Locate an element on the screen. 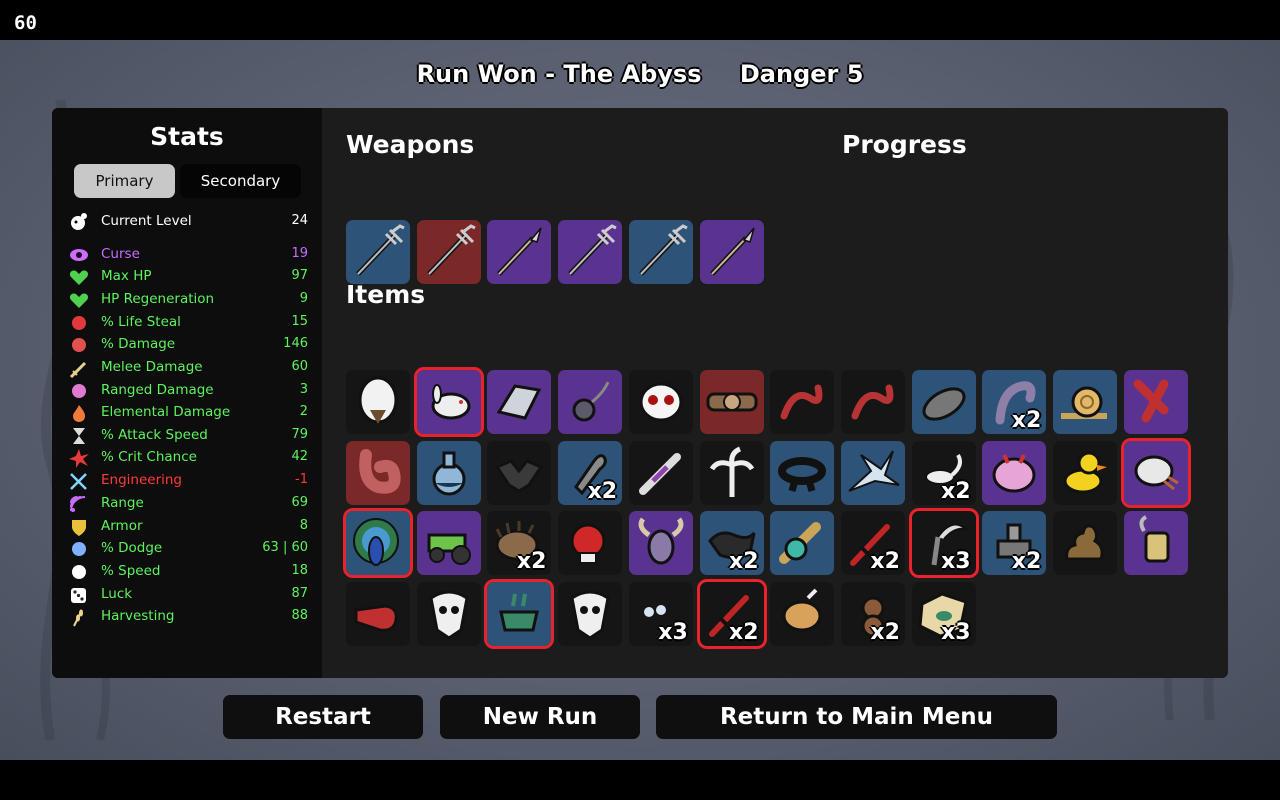  tab-primary: Primary is located at coordinates (124, 181).